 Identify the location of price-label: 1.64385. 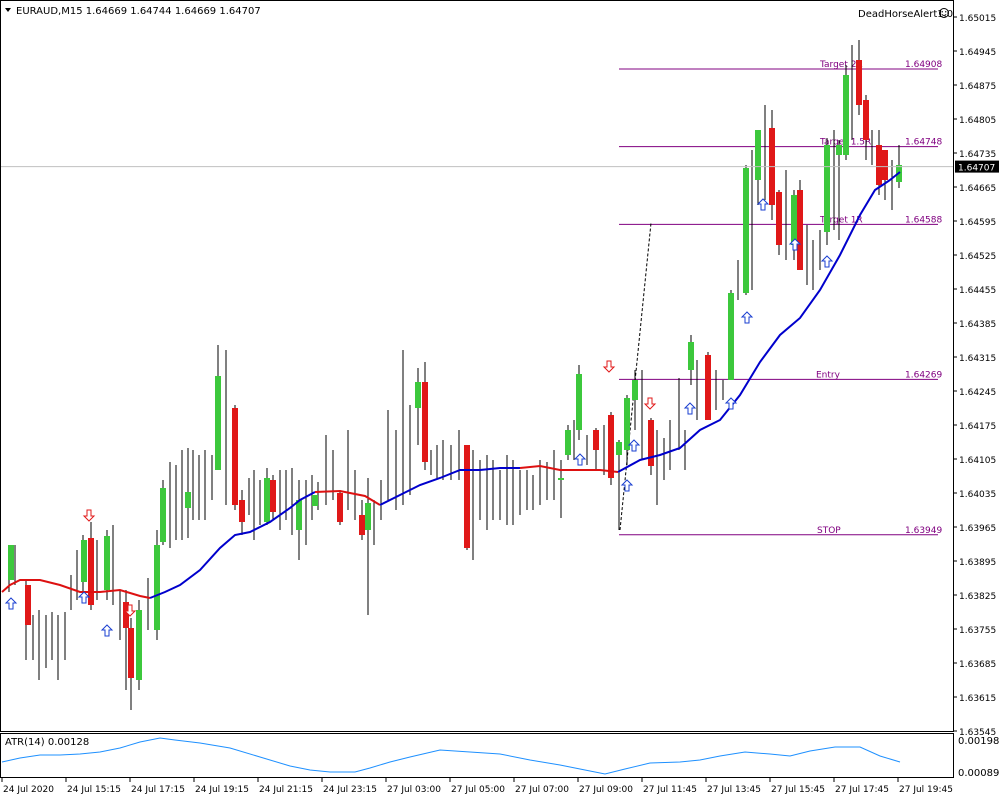
(977, 325).